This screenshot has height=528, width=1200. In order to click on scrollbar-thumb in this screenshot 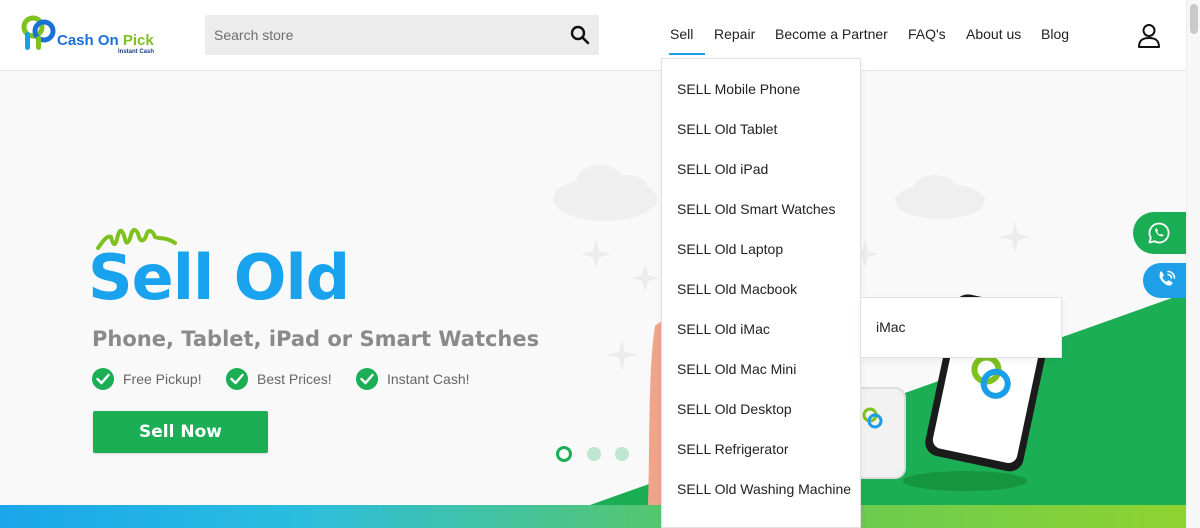, I will do `click(1194, 19)`.